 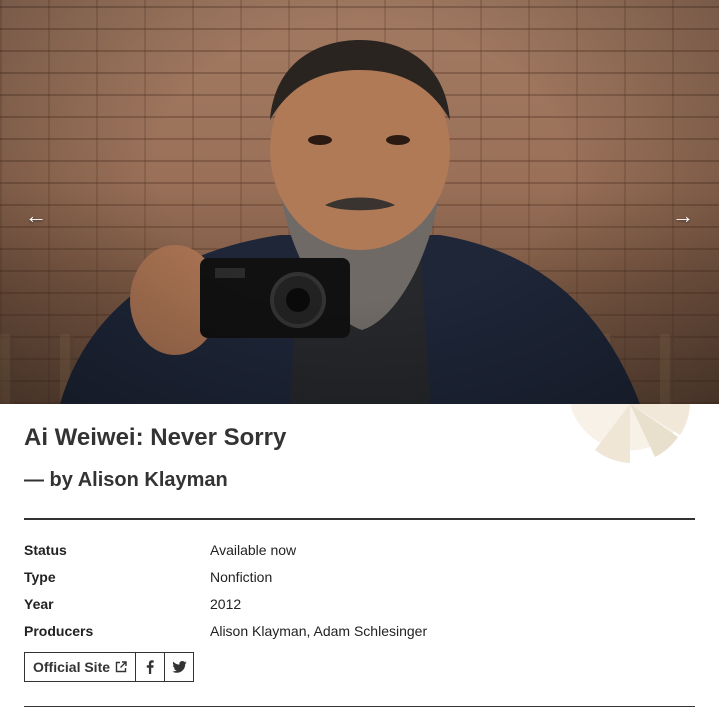 I want to click on detail-value: Alison Klayman, Adam Schlesinger, so click(x=319, y=630).